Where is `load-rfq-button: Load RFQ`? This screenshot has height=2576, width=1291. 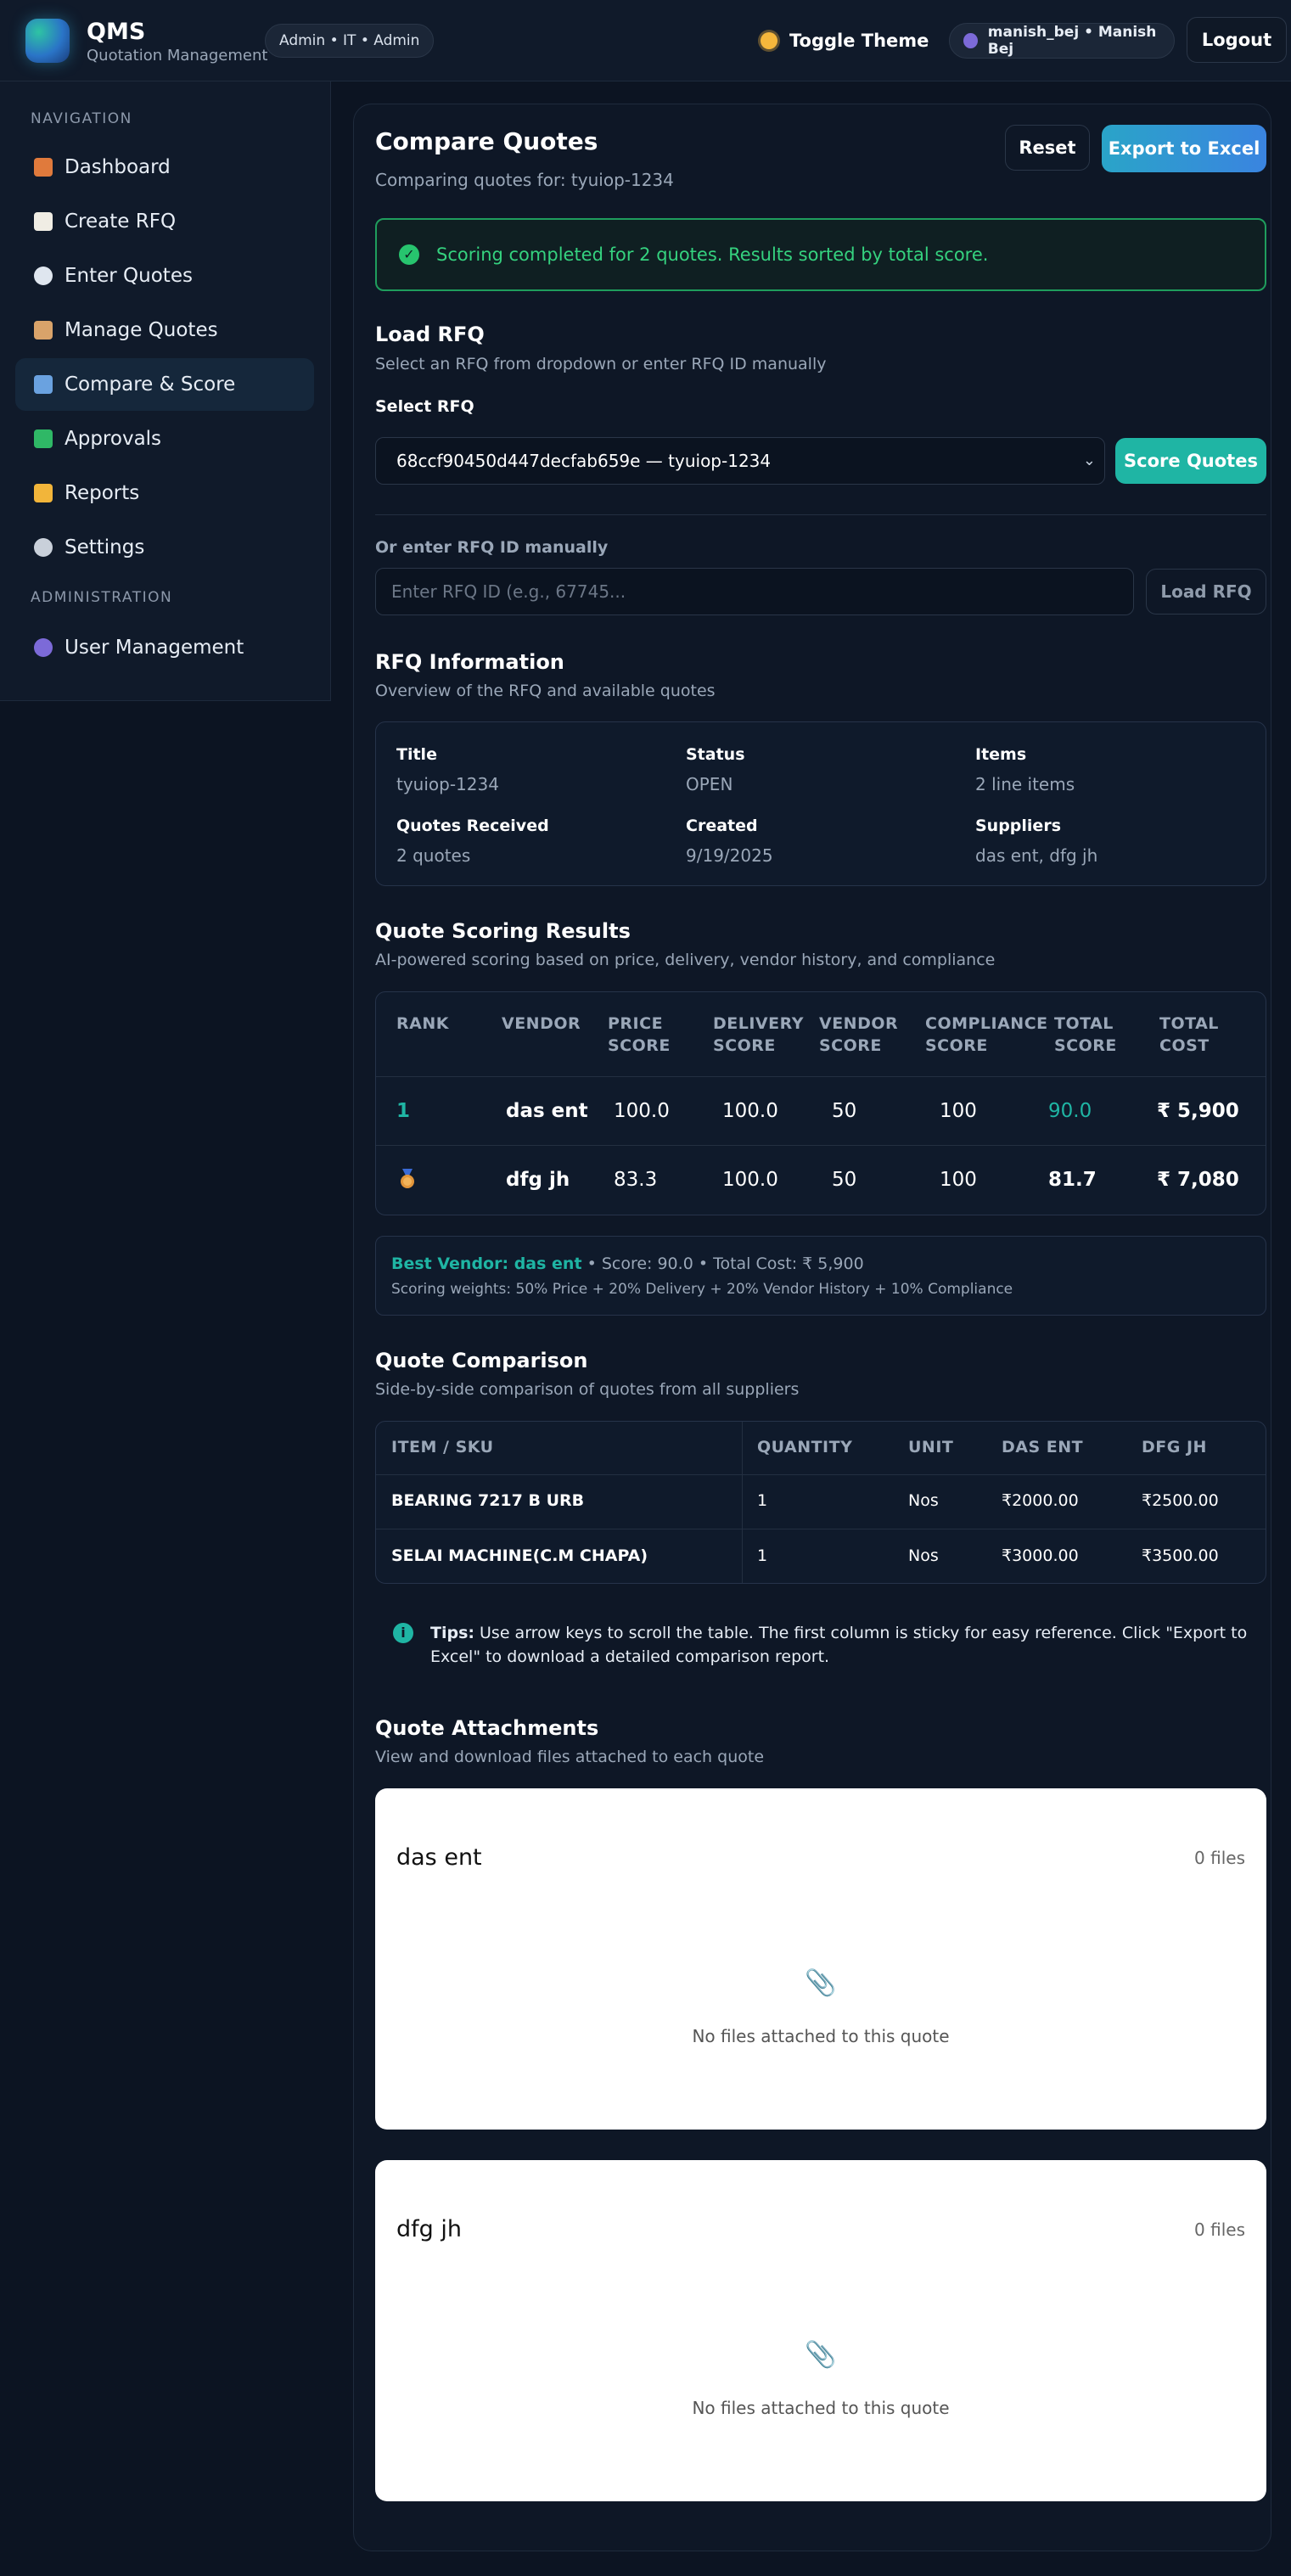 load-rfq-button: Load RFQ is located at coordinates (1206, 592).